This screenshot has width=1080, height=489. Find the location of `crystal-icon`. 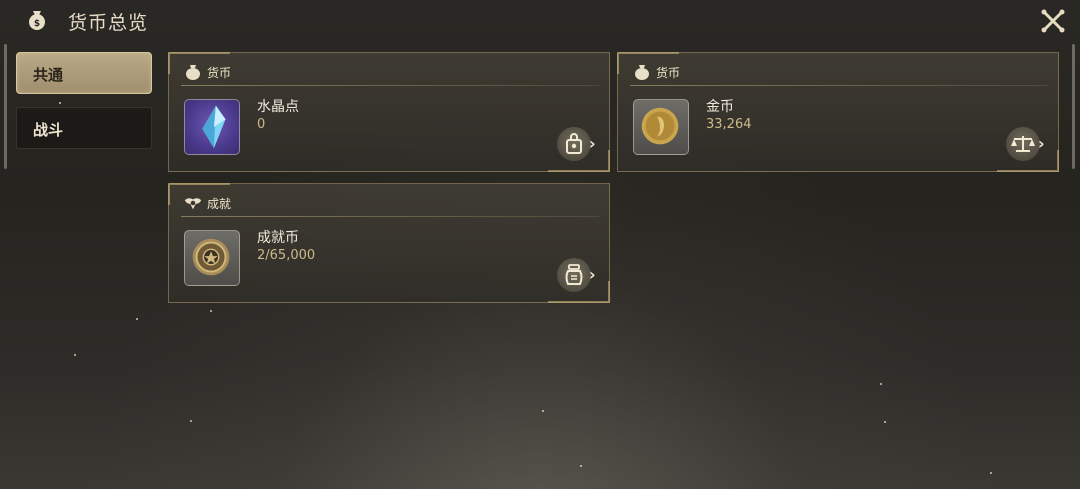

crystal-icon is located at coordinates (214, 127).